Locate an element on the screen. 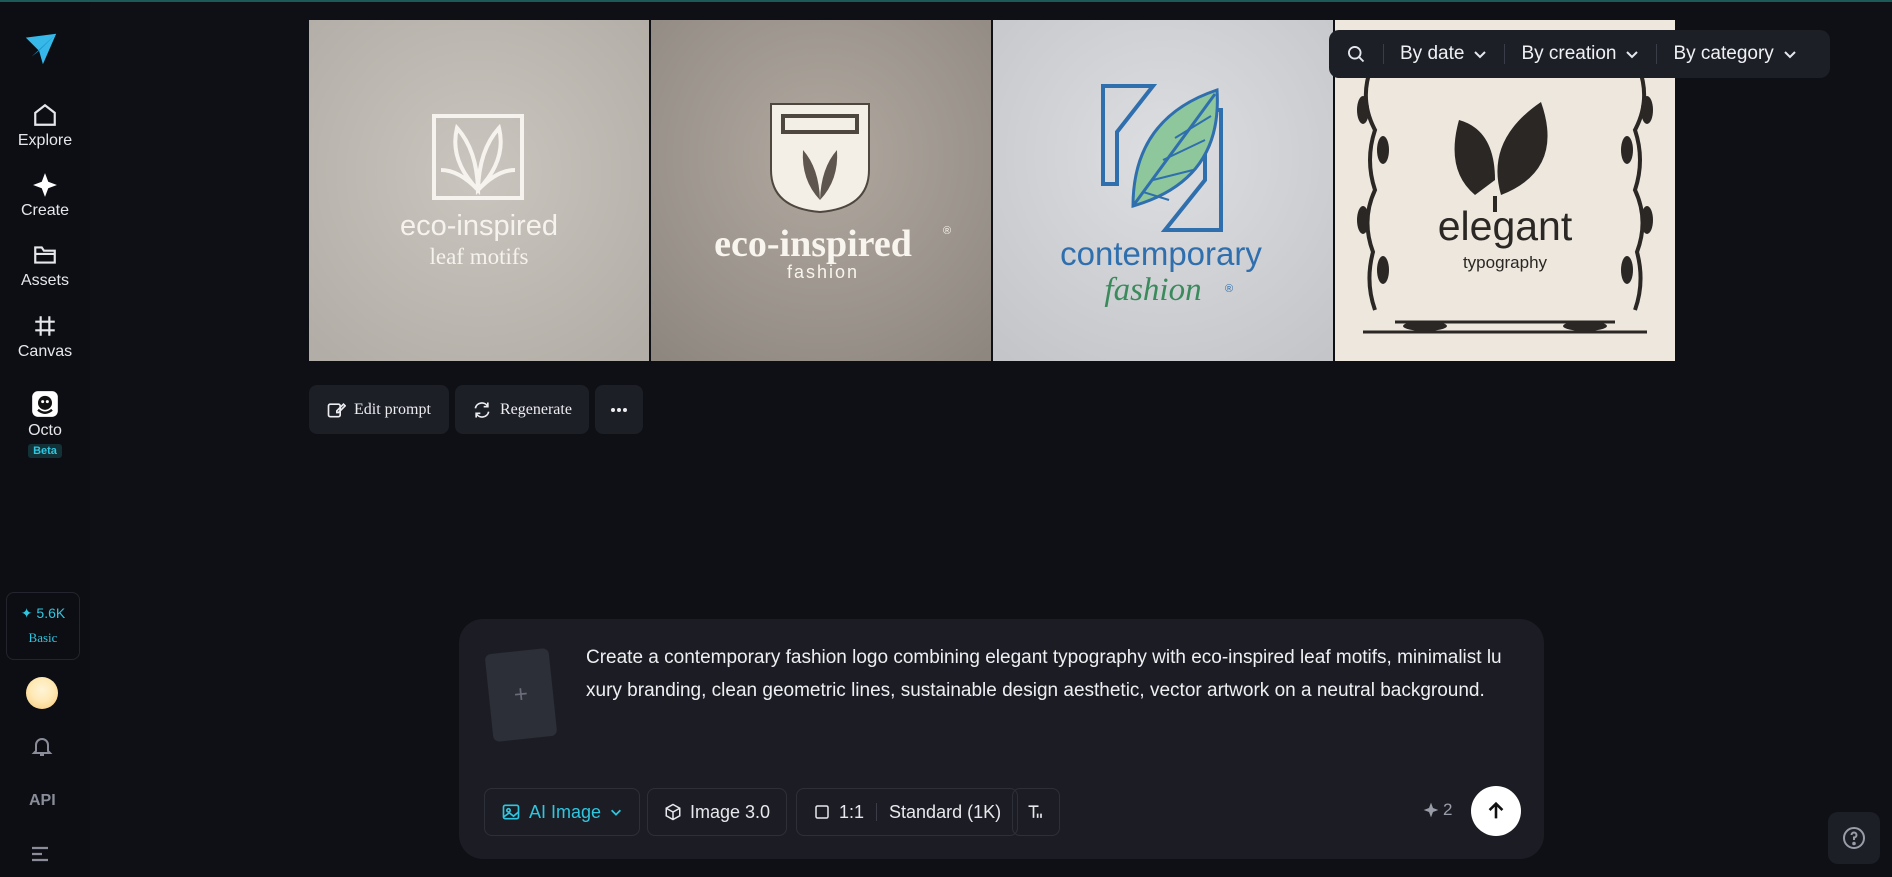 This screenshot has width=1892, height=877. filter-by-creation: By creation is located at coordinates (1580, 54).